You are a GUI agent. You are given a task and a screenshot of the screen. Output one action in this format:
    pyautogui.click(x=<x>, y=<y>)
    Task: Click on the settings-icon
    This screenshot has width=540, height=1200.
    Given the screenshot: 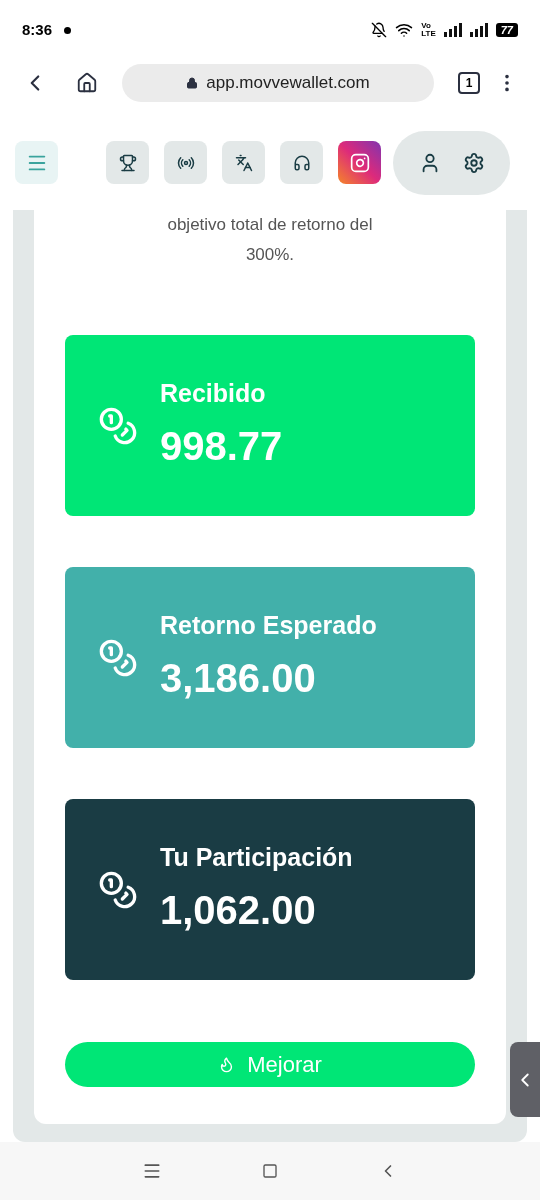 What is the action you would take?
    pyautogui.click(x=473, y=162)
    